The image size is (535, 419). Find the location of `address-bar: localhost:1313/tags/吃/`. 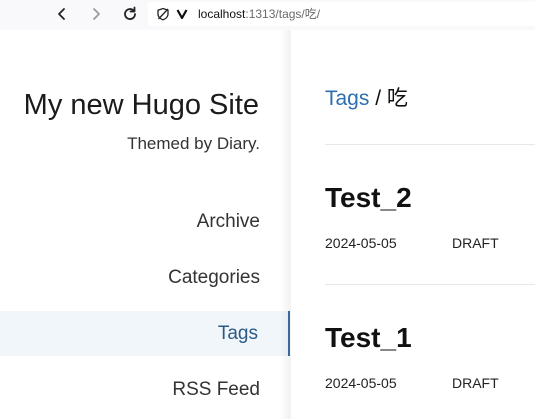

address-bar: localhost:1313/tags/吃/ is located at coordinates (341, 14).